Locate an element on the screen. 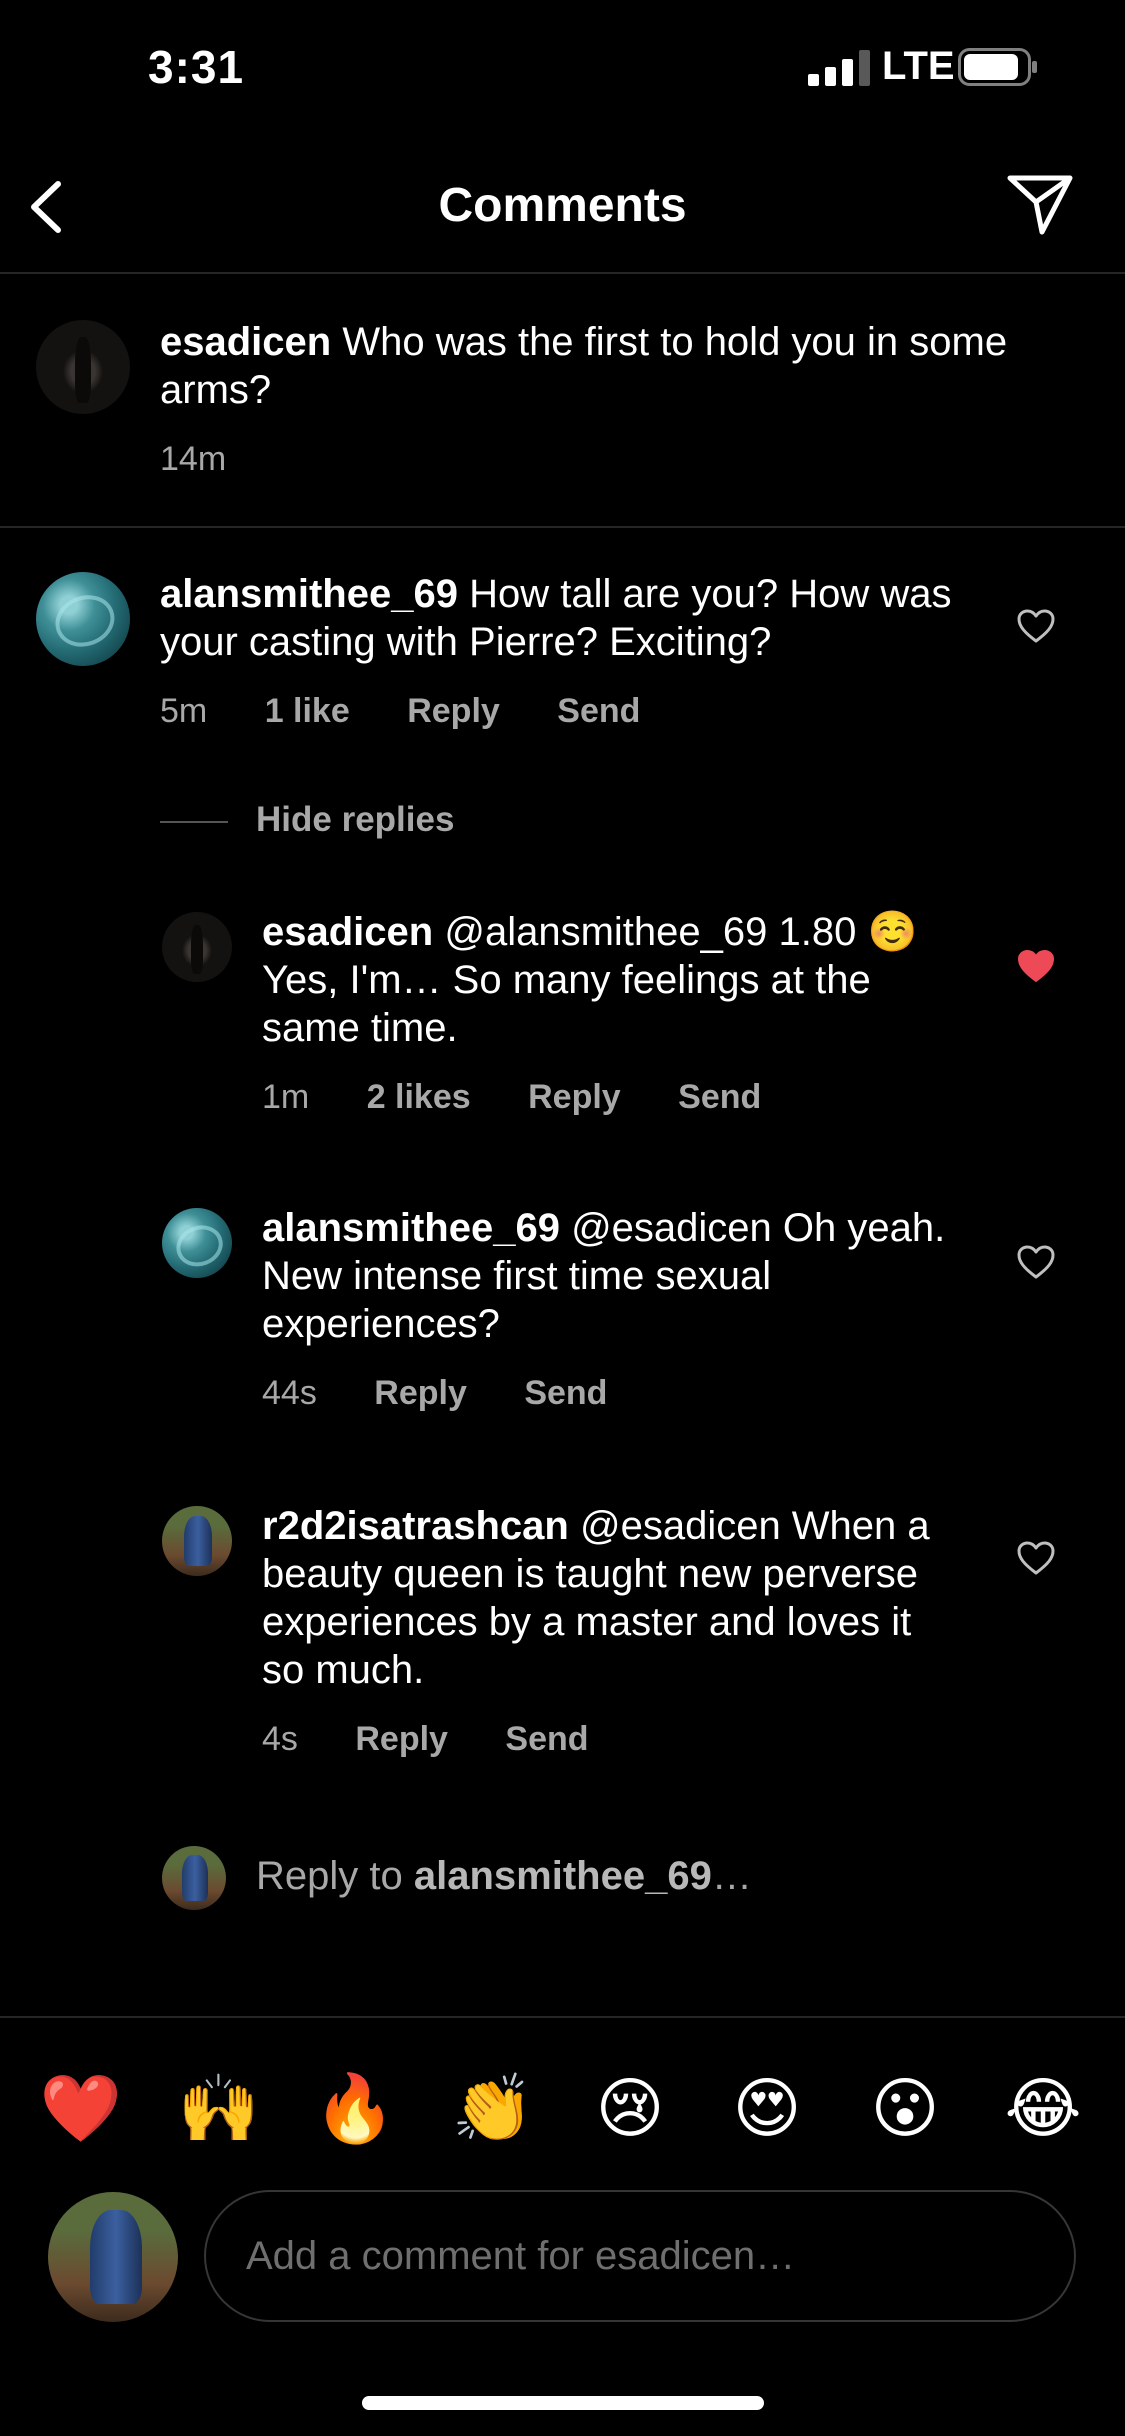  comment-input is located at coordinates (646, 2256).